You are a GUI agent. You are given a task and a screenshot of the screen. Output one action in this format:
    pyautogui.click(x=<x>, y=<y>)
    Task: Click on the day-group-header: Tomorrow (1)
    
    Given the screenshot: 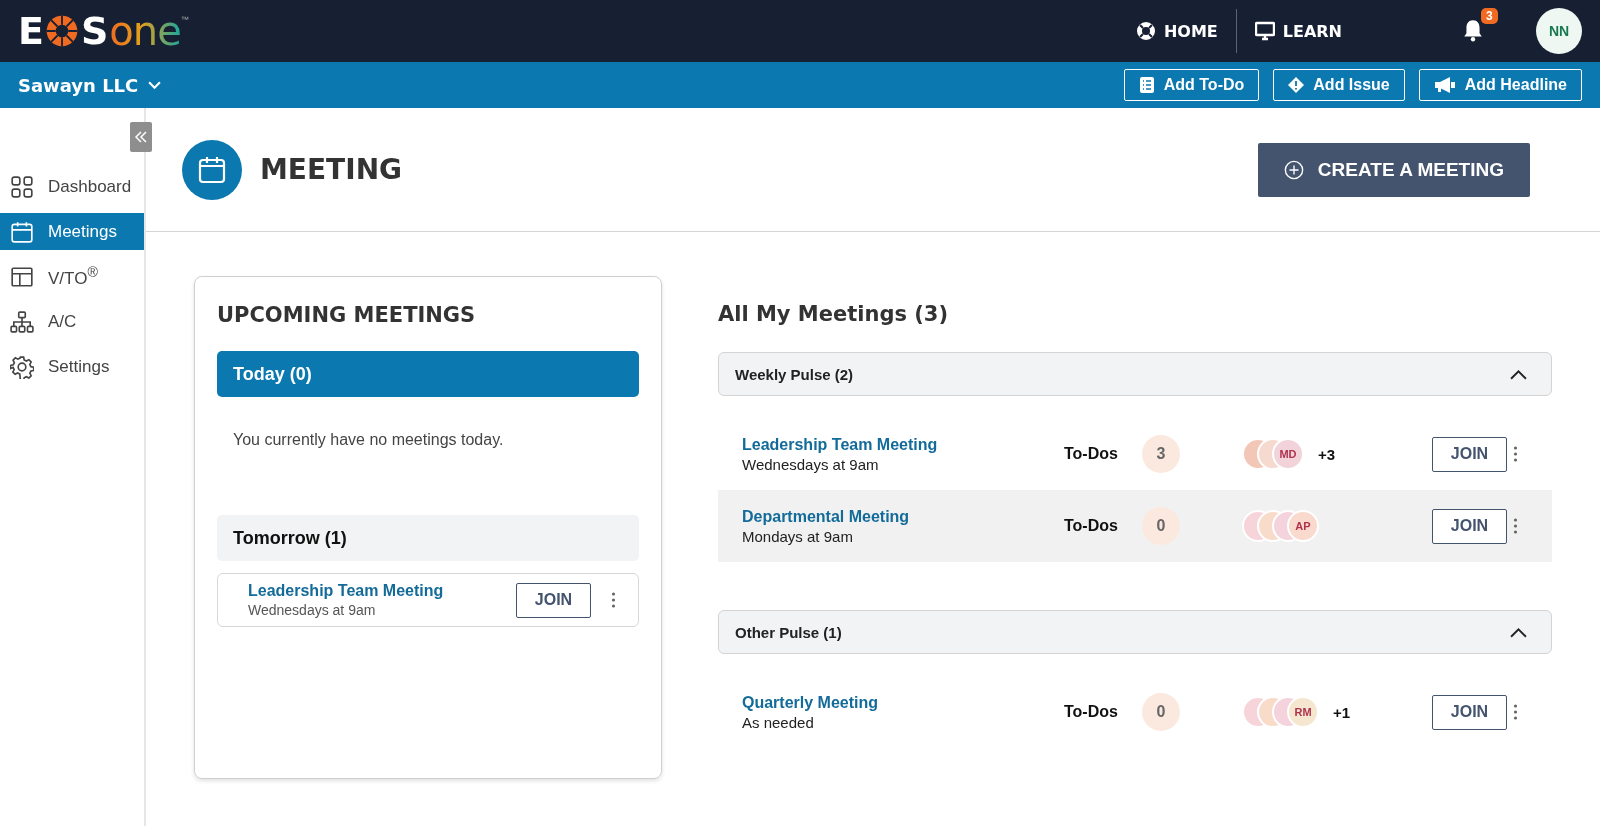 What is the action you would take?
    pyautogui.click(x=428, y=538)
    